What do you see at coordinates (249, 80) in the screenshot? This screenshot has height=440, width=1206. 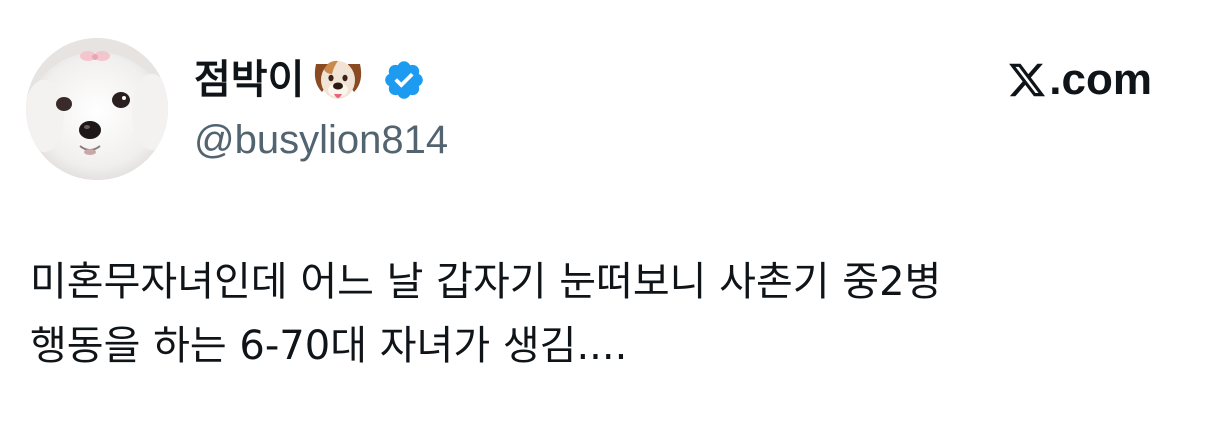 I see `display-name: 점박이` at bounding box center [249, 80].